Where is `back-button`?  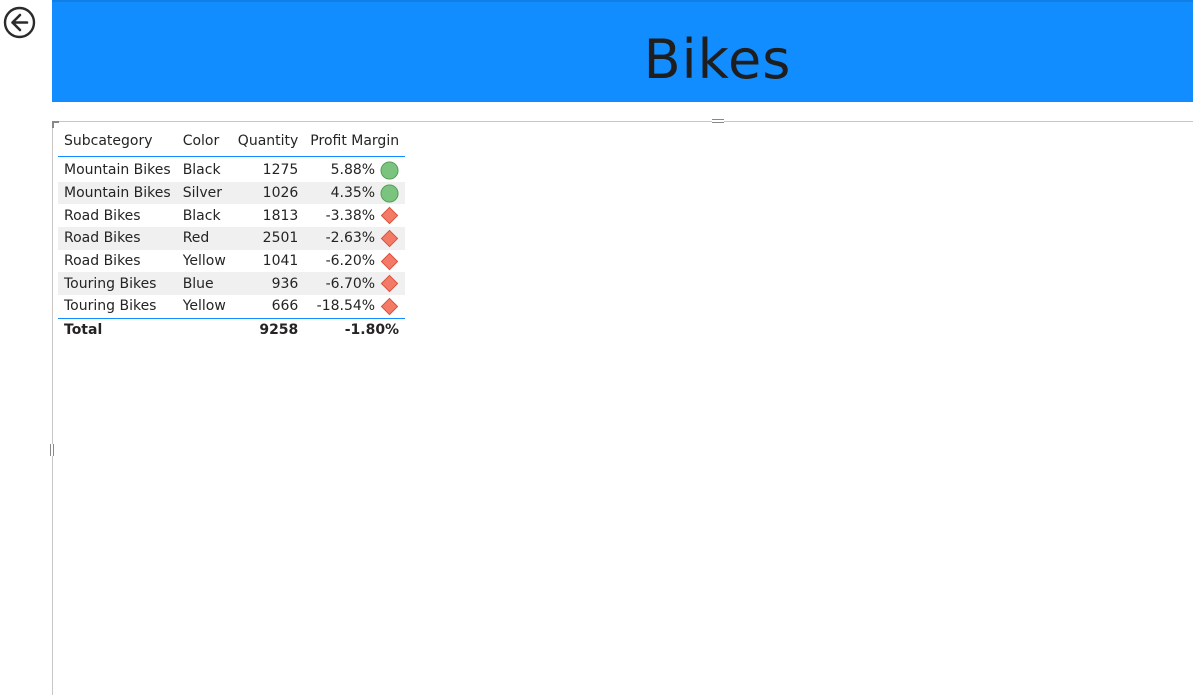 back-button is located at coordinates (19, 22).